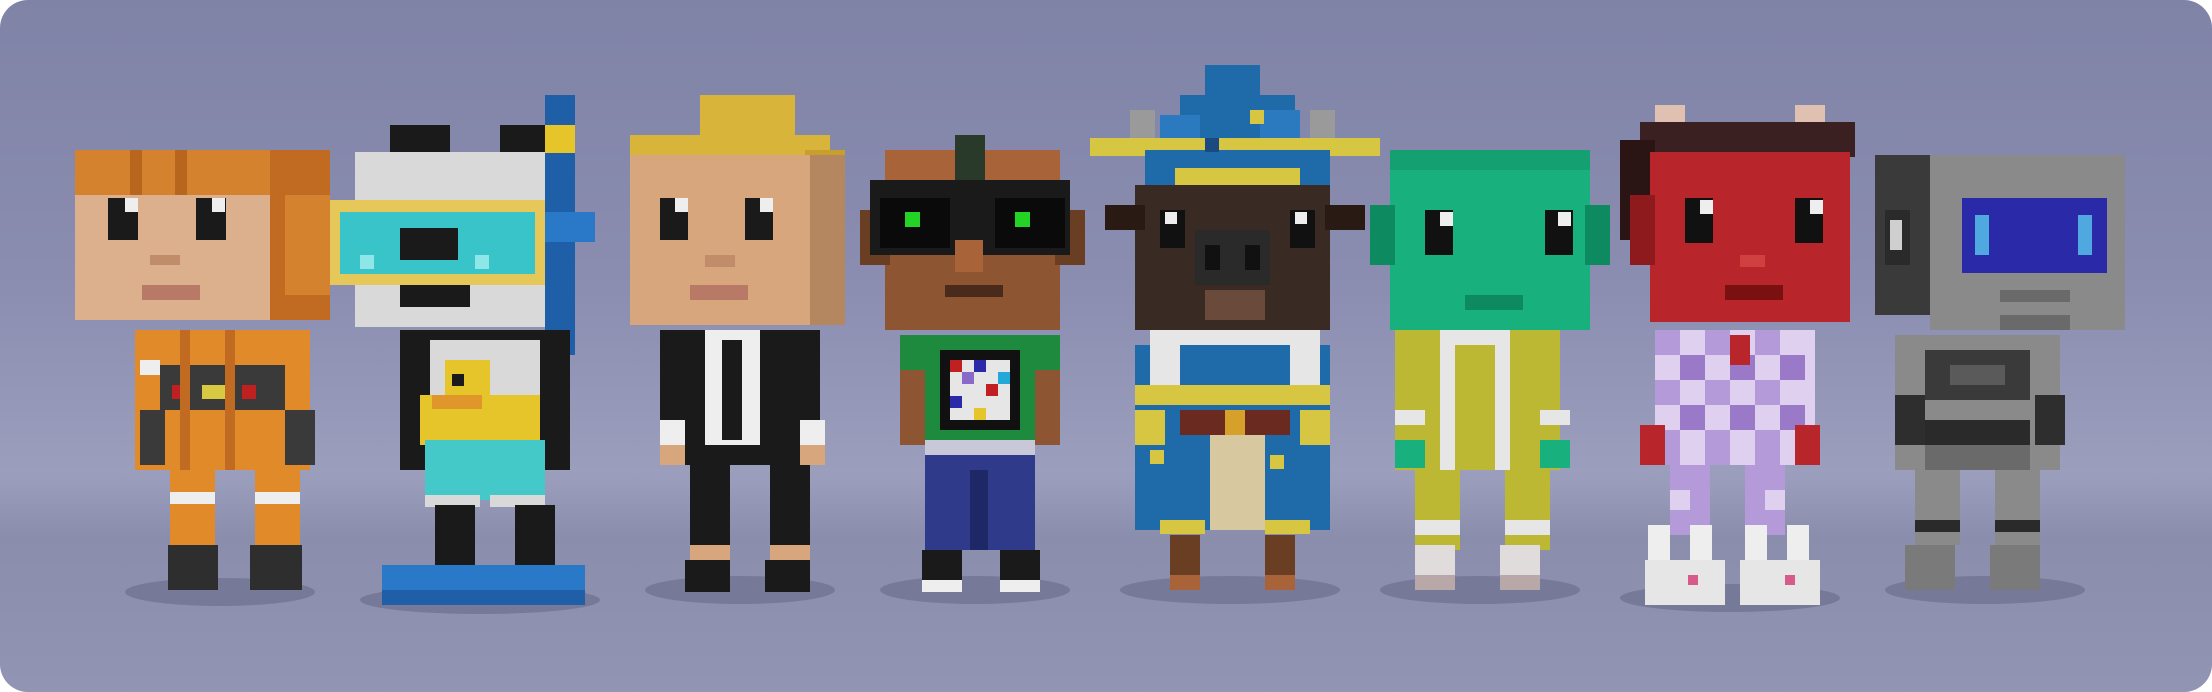  Describe the element at coordinates (1490, 377) in the screenshot. I see `character-green-alien` at that location.